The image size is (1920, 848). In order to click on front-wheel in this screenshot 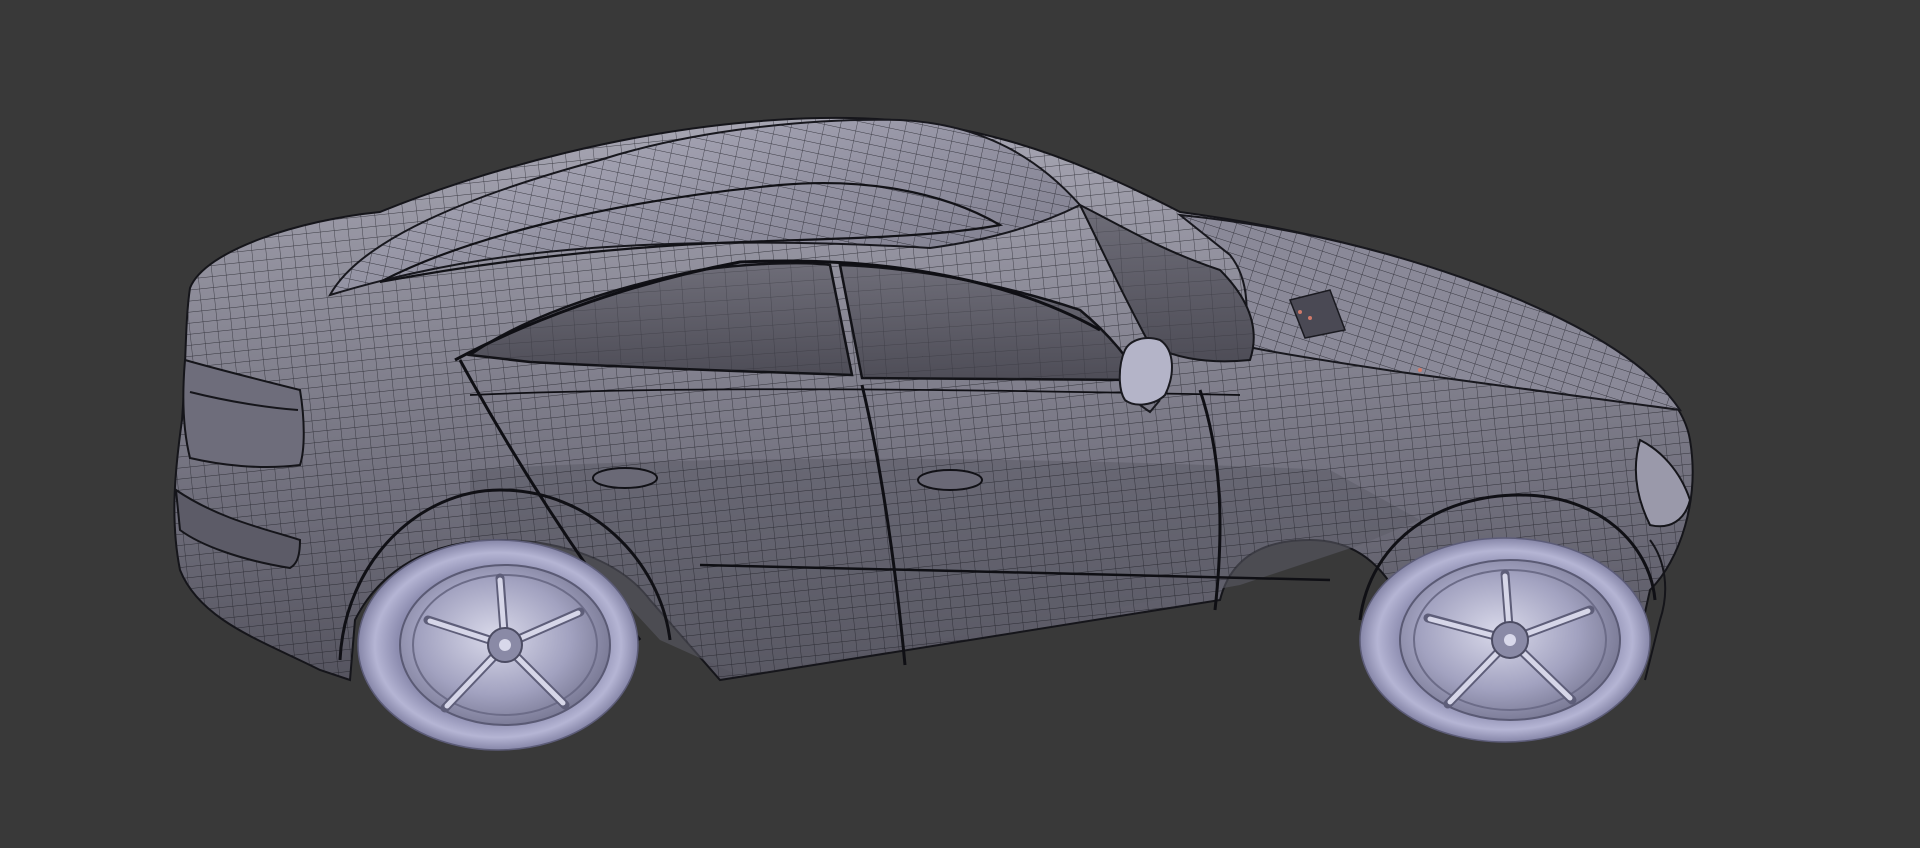, I will do `click(1505, 640)`.